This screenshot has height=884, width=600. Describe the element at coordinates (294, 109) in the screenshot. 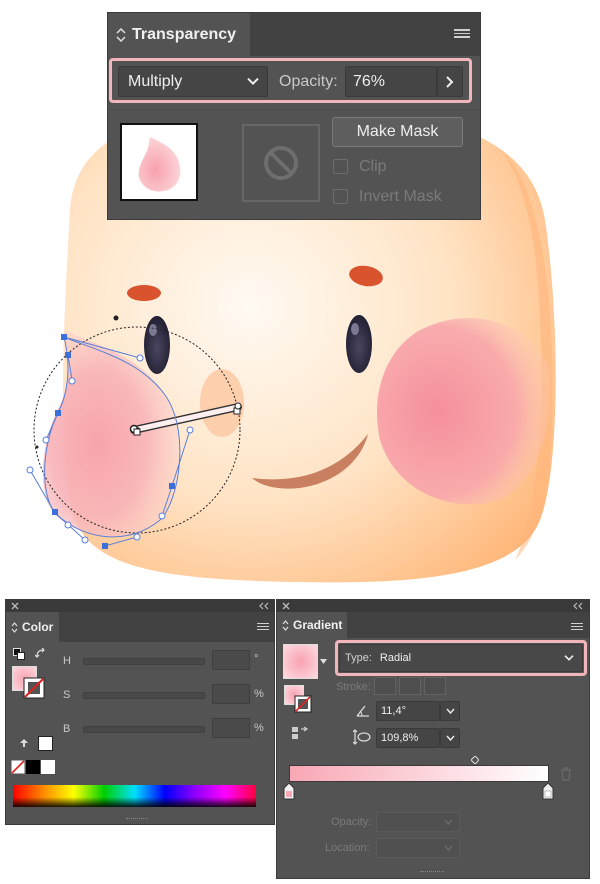

I see `divider` at that location.